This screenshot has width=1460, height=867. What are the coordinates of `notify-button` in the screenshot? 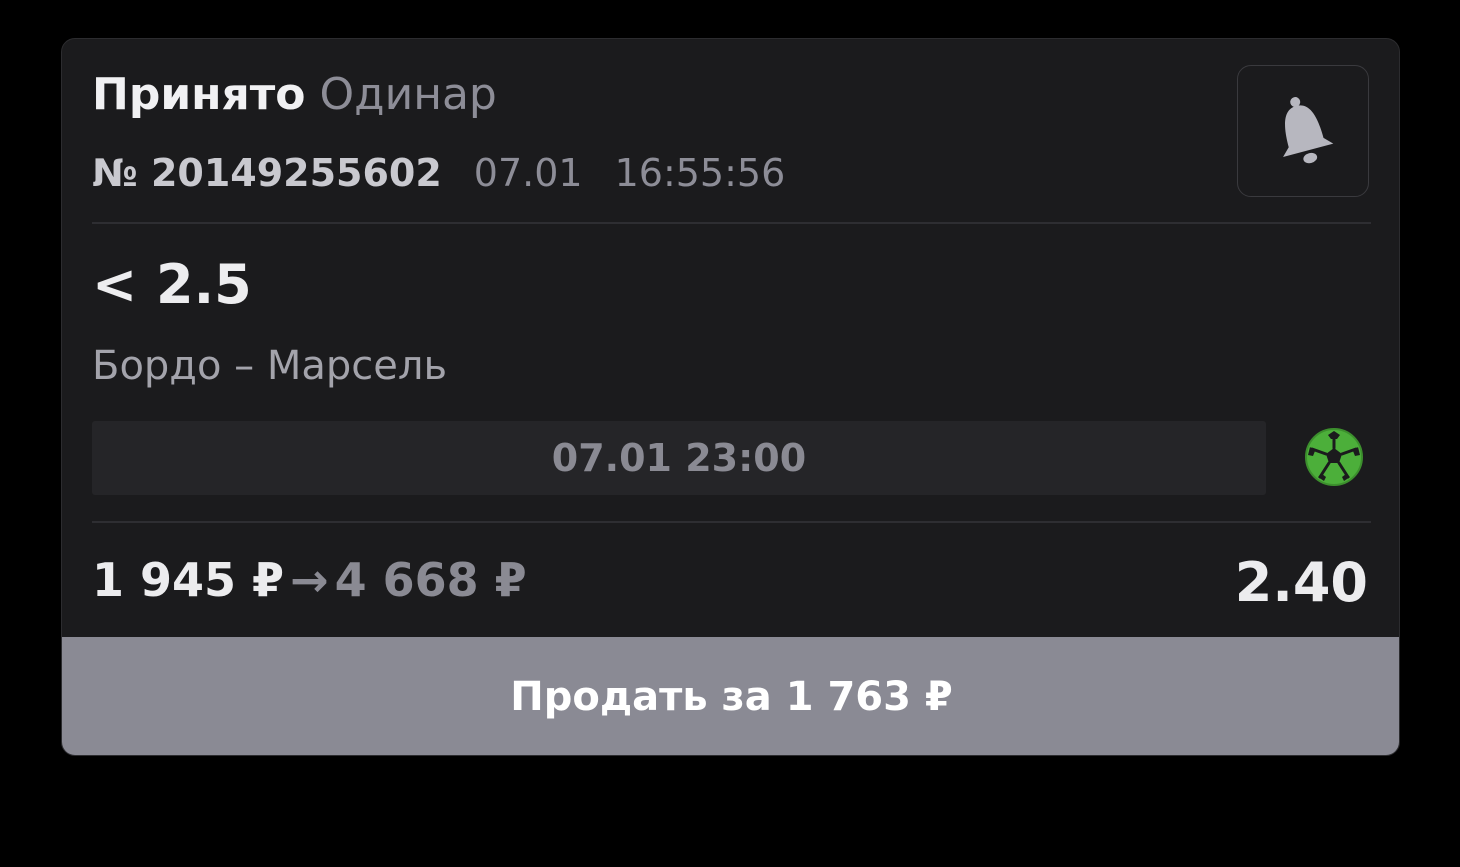 It's located at (1303, 131).